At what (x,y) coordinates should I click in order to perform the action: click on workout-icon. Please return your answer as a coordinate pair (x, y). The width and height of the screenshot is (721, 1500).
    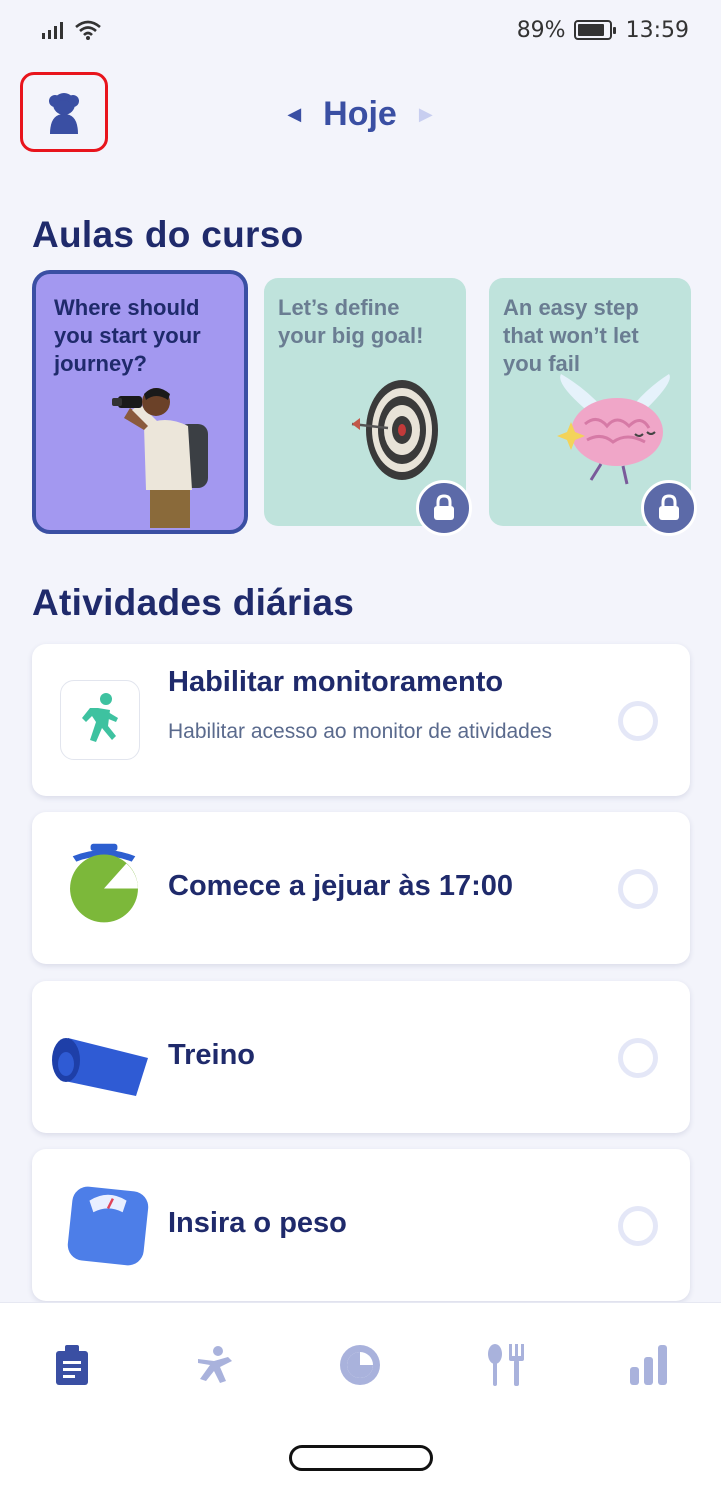
    Looking at the image, I should click on (215, 1364).